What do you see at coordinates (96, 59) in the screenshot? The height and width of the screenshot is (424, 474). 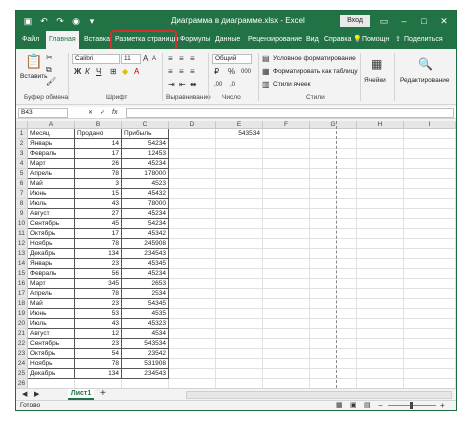 I see `font-name-box: Calibri` at bounding box center [96, 59].